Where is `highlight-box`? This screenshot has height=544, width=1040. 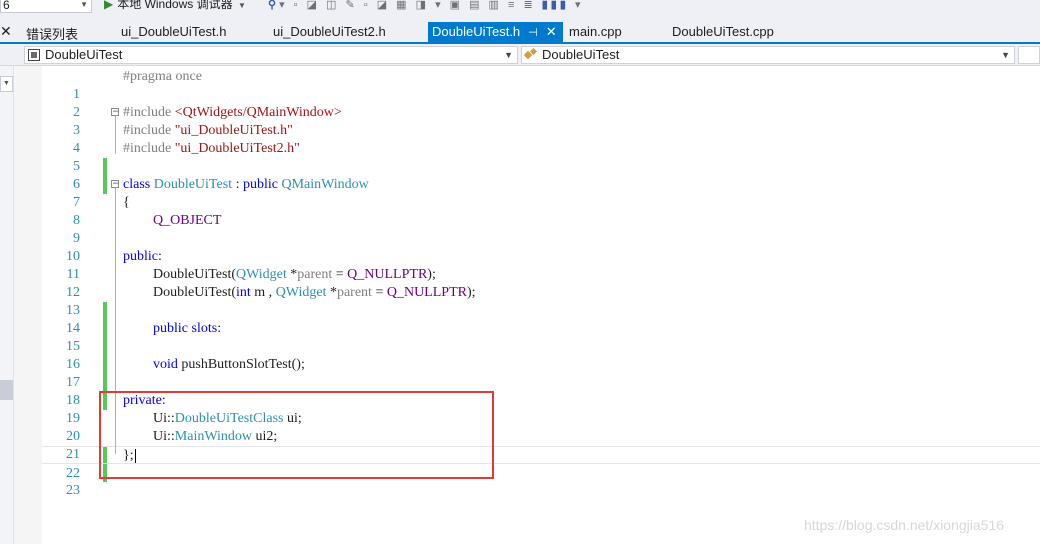
highlight-box is located at coordinates (296, 435).